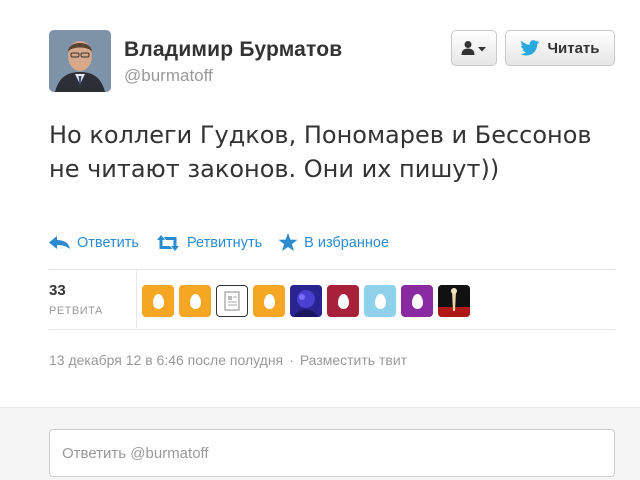  I want to click on person-dropdown-icon, so click(473, 48).